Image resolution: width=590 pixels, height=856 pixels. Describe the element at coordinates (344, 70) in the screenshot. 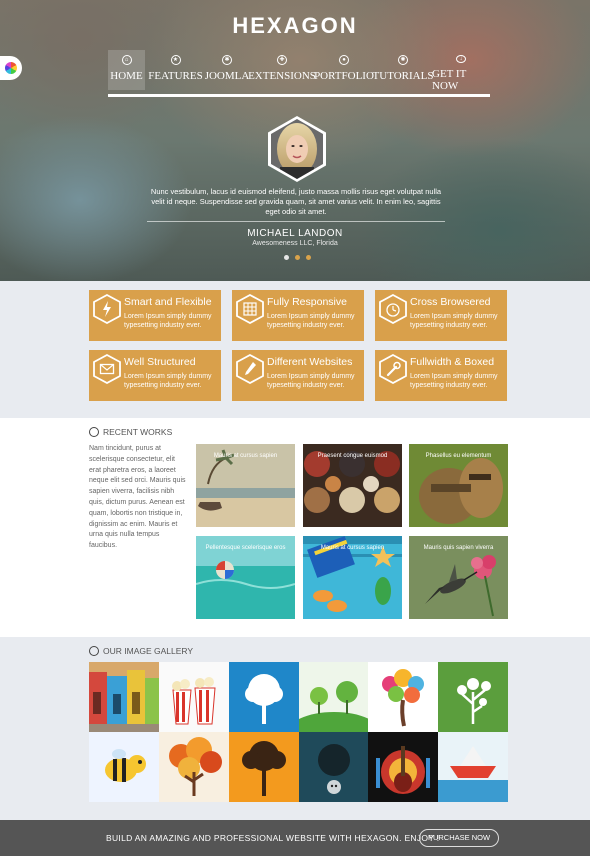

I see `nav-item-portfolio: ● PORTFOLIO` at that location.